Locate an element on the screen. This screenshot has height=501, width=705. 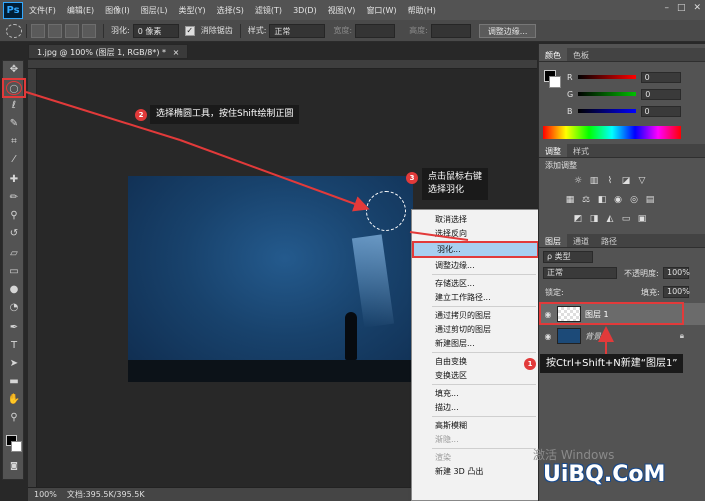
step1-badge: 1 is located at coordinates (530, 364).